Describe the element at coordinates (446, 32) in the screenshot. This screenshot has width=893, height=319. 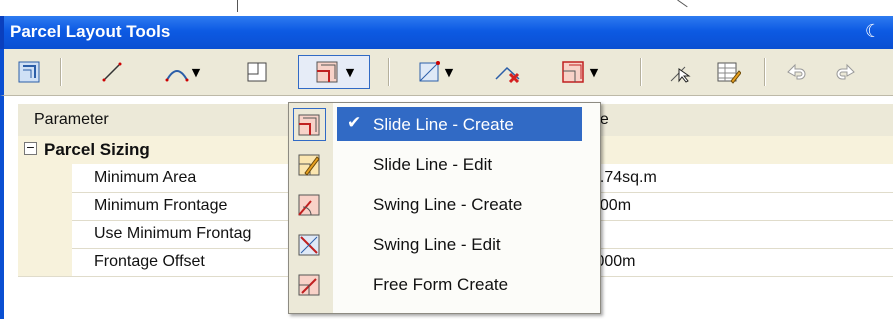
I see `title-bar: Parcel Layout Tools ☾` at that location.